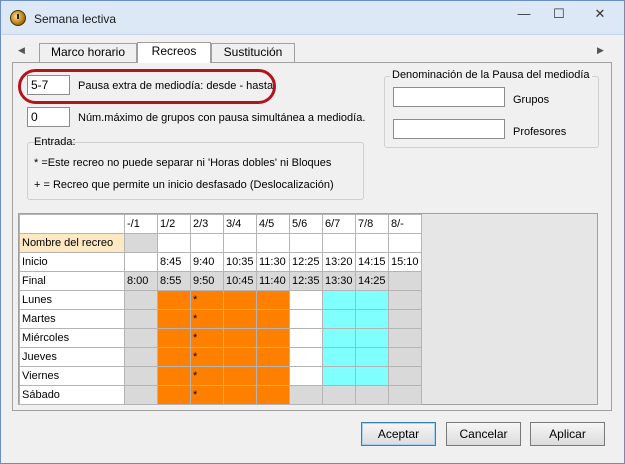  Describe the element at coordinates (339, 224) in the screenshot. I see `grid-column-header: 6/7` at that location.